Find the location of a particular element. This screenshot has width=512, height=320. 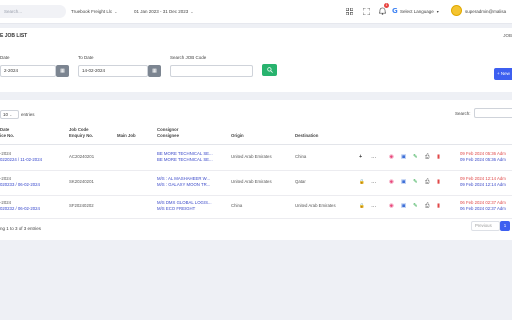

breadcrumb: JOB is located at coordinates (507, 35).